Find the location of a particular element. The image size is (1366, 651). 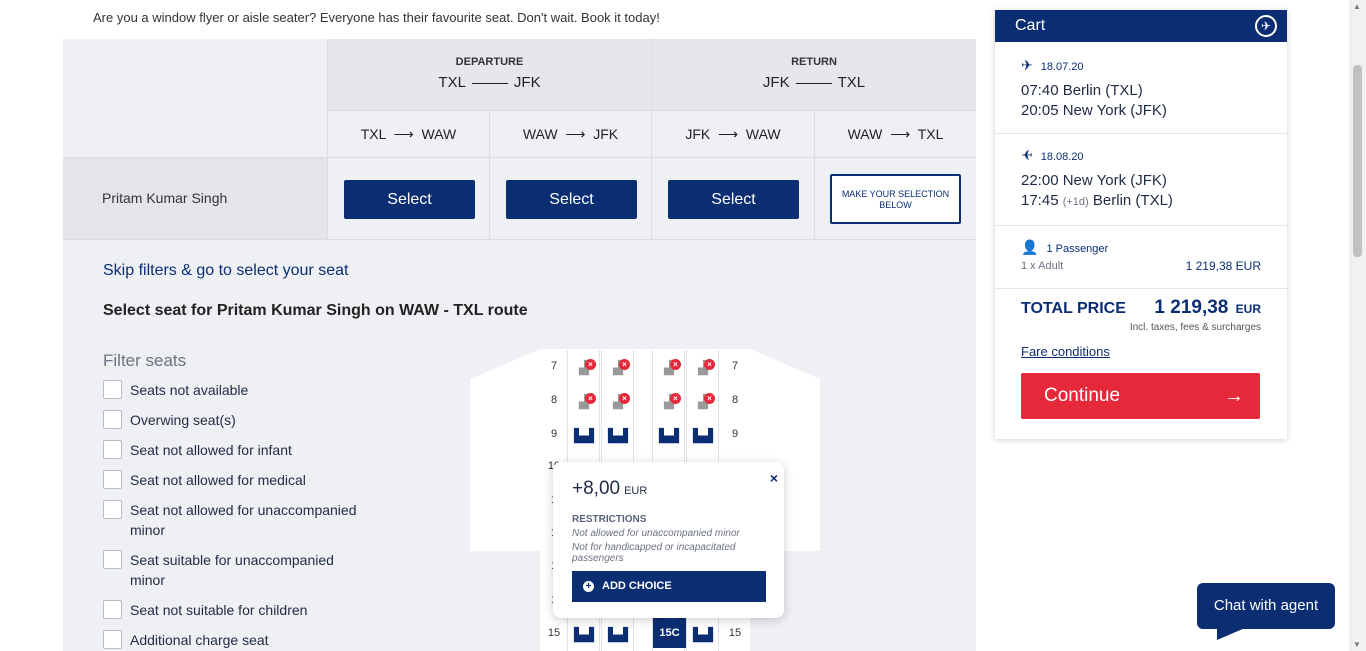

departure-route: TXL JFK is located at coordinates (489, 82).